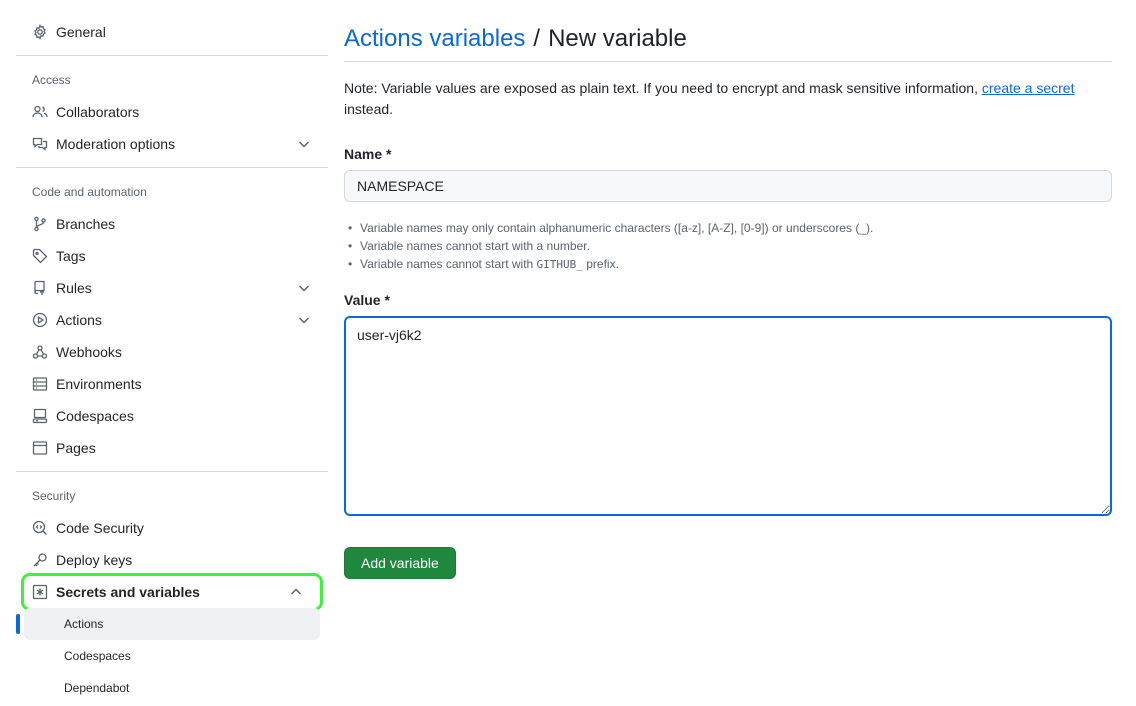 The image size is (1136, 706). I want to click on play-icon, so click(40, 320).